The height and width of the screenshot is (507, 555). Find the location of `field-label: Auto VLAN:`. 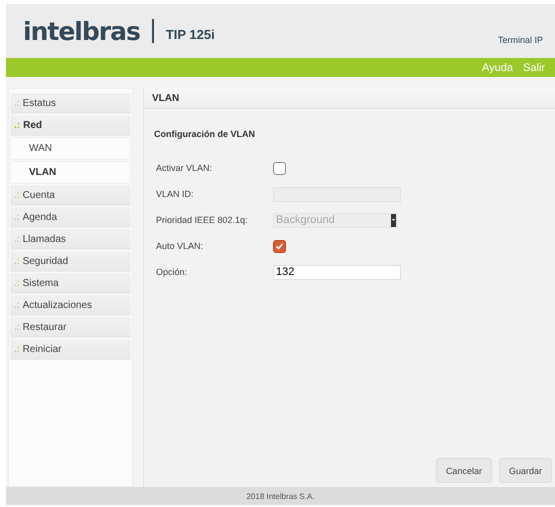

field-label: Auto VLAN: is located at coordinates (180, 246).